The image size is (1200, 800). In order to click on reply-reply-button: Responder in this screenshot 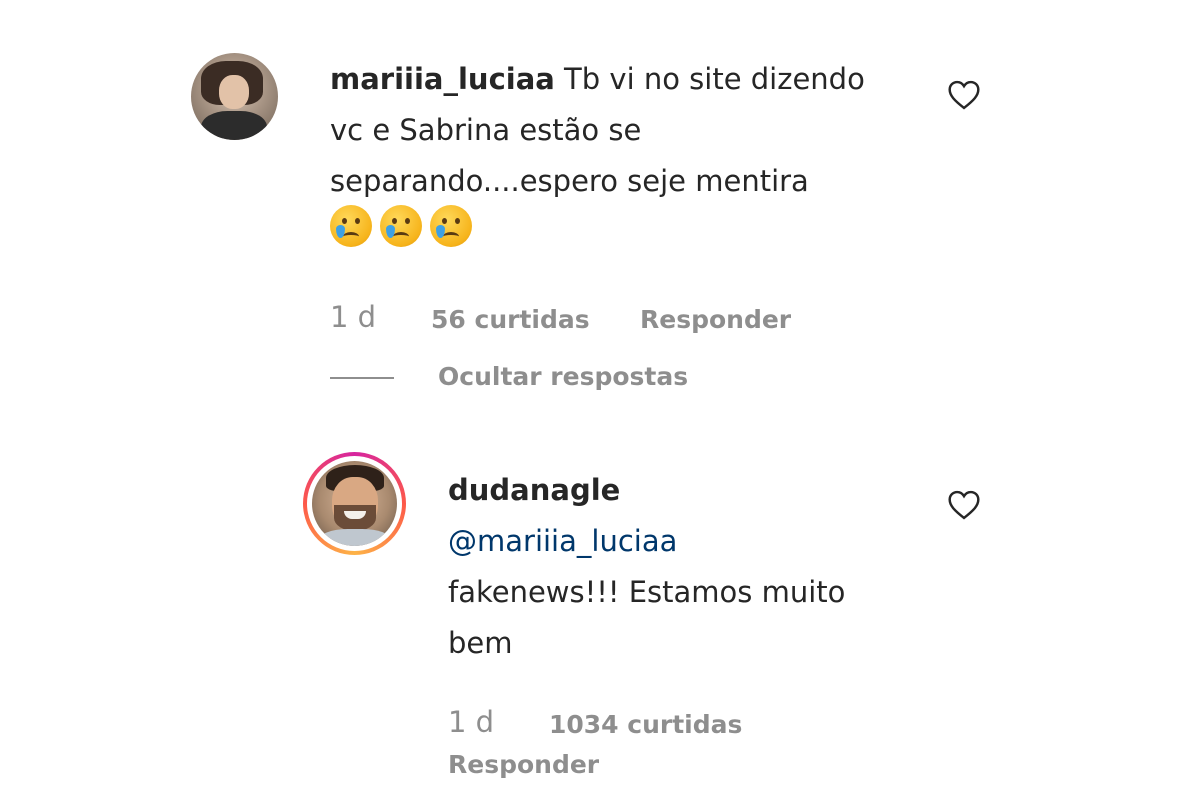, I will do `click(523, 764)`.